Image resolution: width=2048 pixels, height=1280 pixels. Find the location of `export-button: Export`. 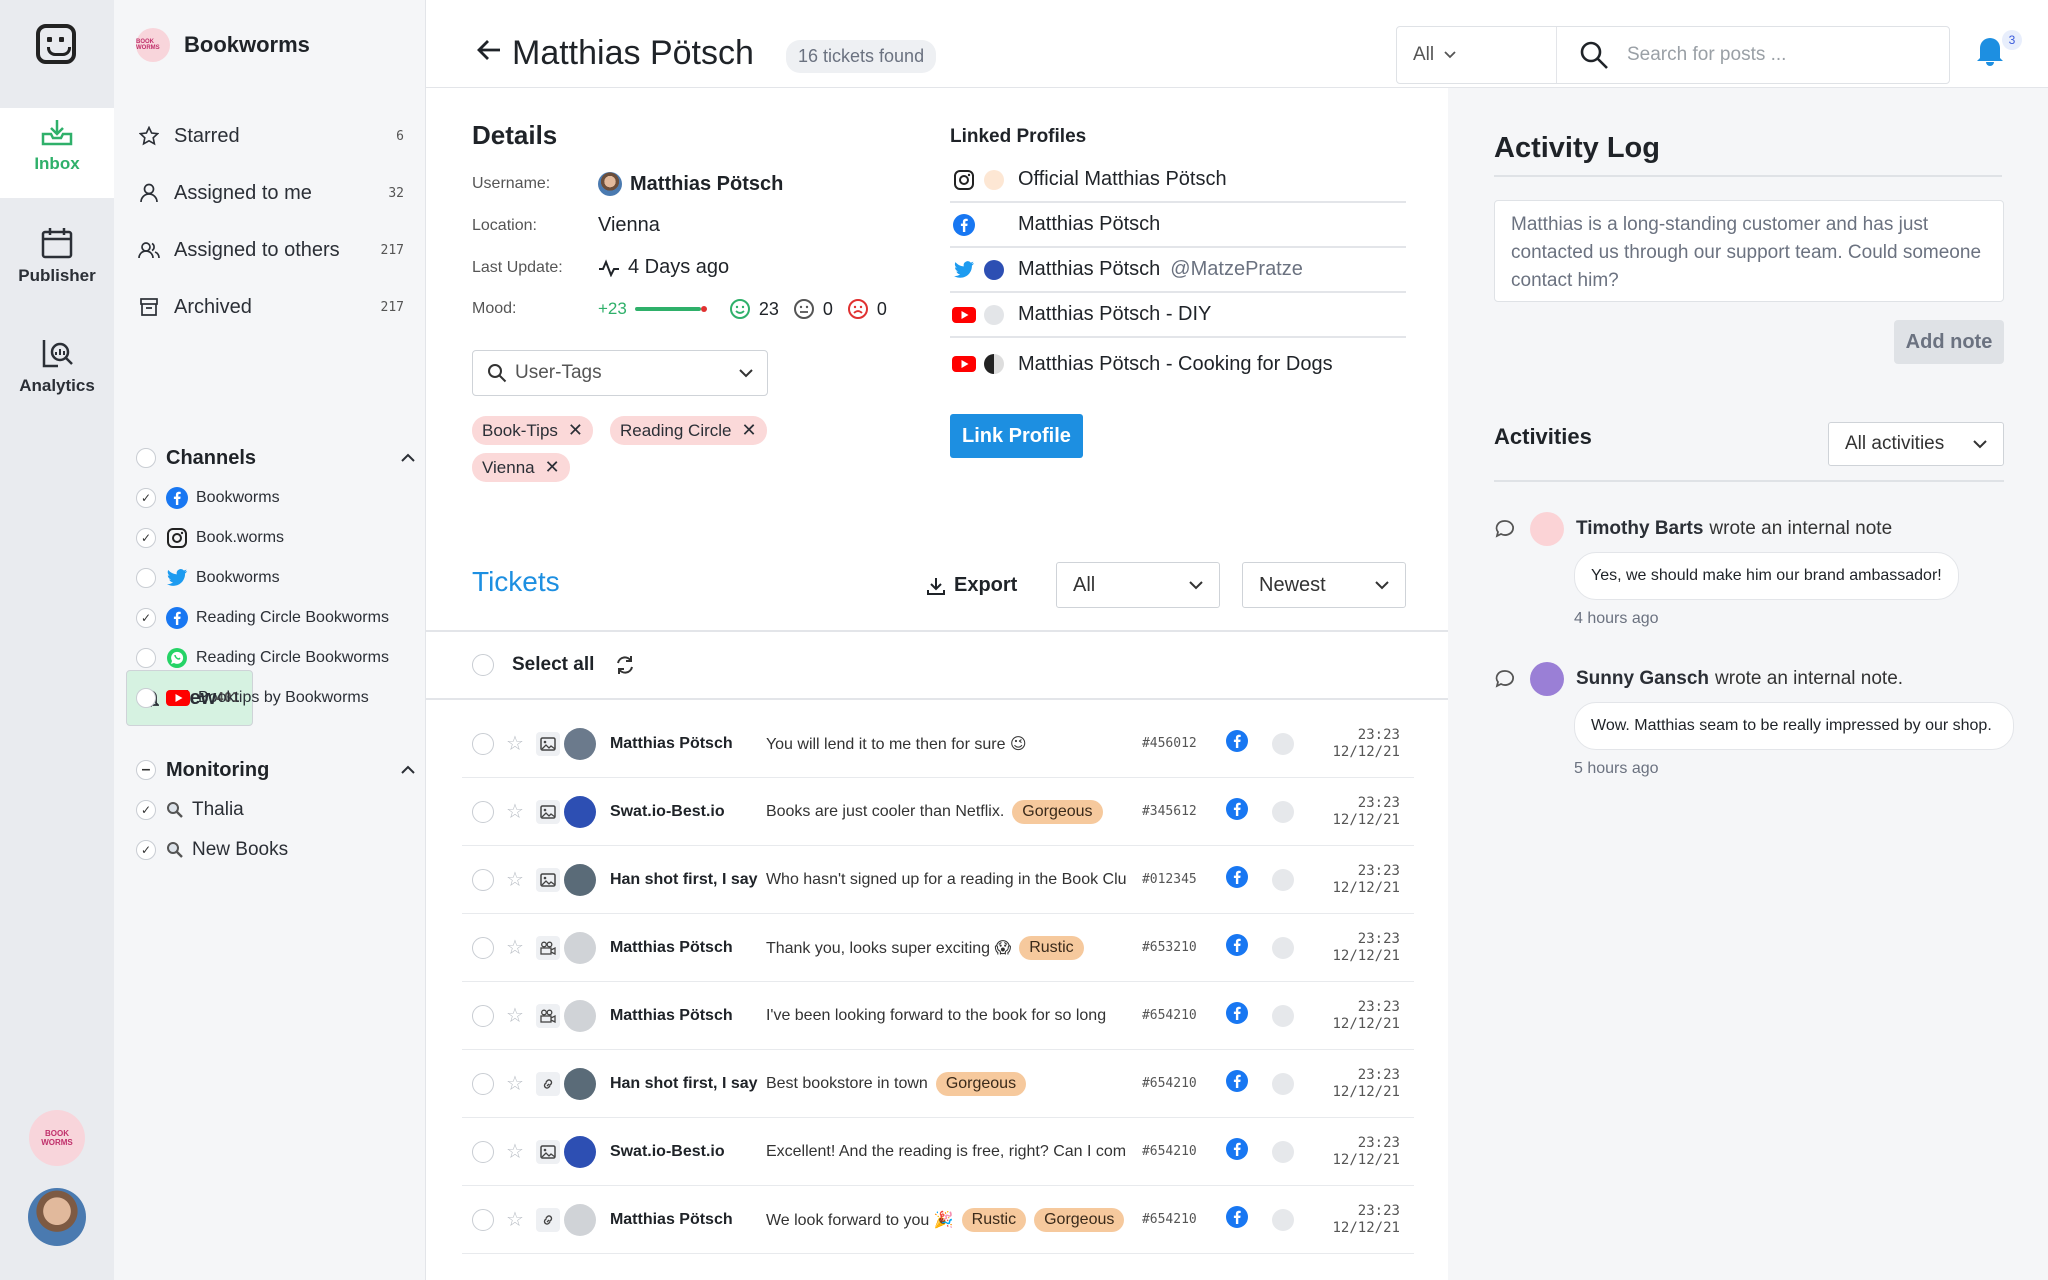

export-button: Export is located at coordinates (971, 585).